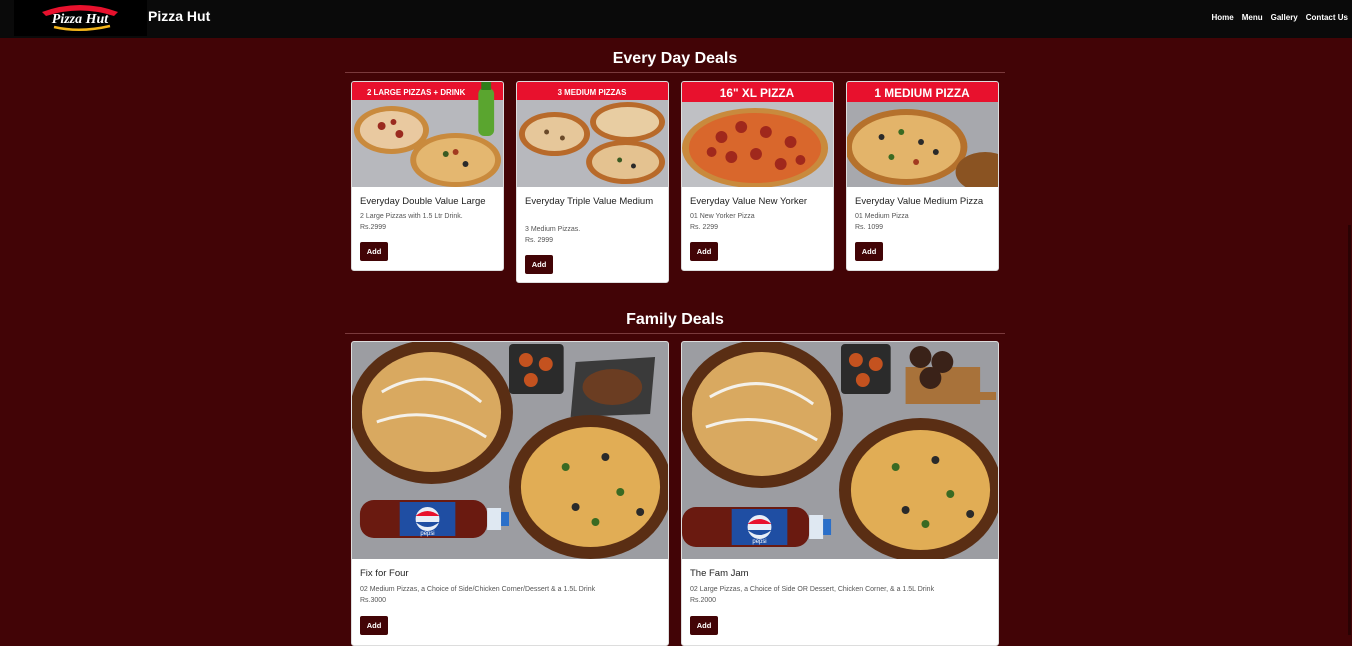  What do you see at coordinates (704, 227) in the screenshot?
I see `deal-price: Rs. 2299` at bounding box center [704, 227].